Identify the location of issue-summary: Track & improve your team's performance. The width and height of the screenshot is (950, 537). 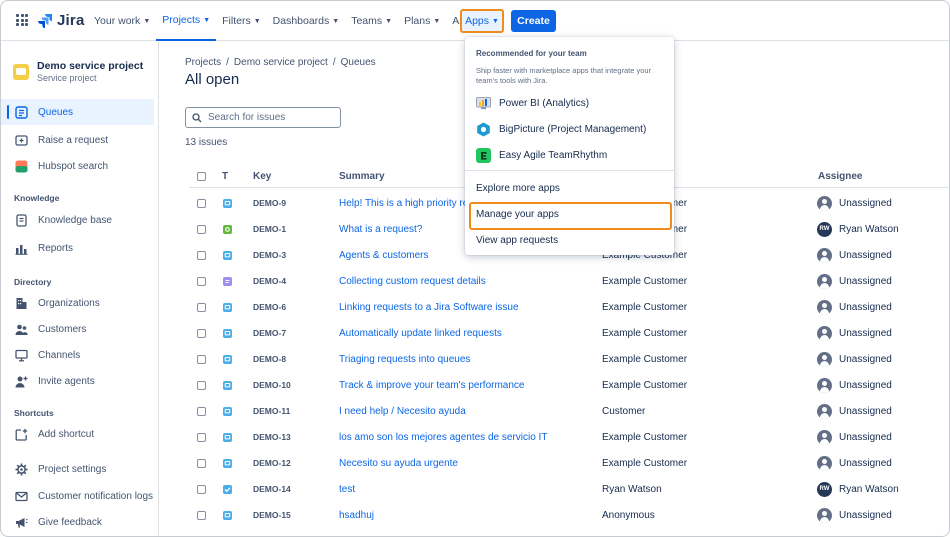
(432, 385).